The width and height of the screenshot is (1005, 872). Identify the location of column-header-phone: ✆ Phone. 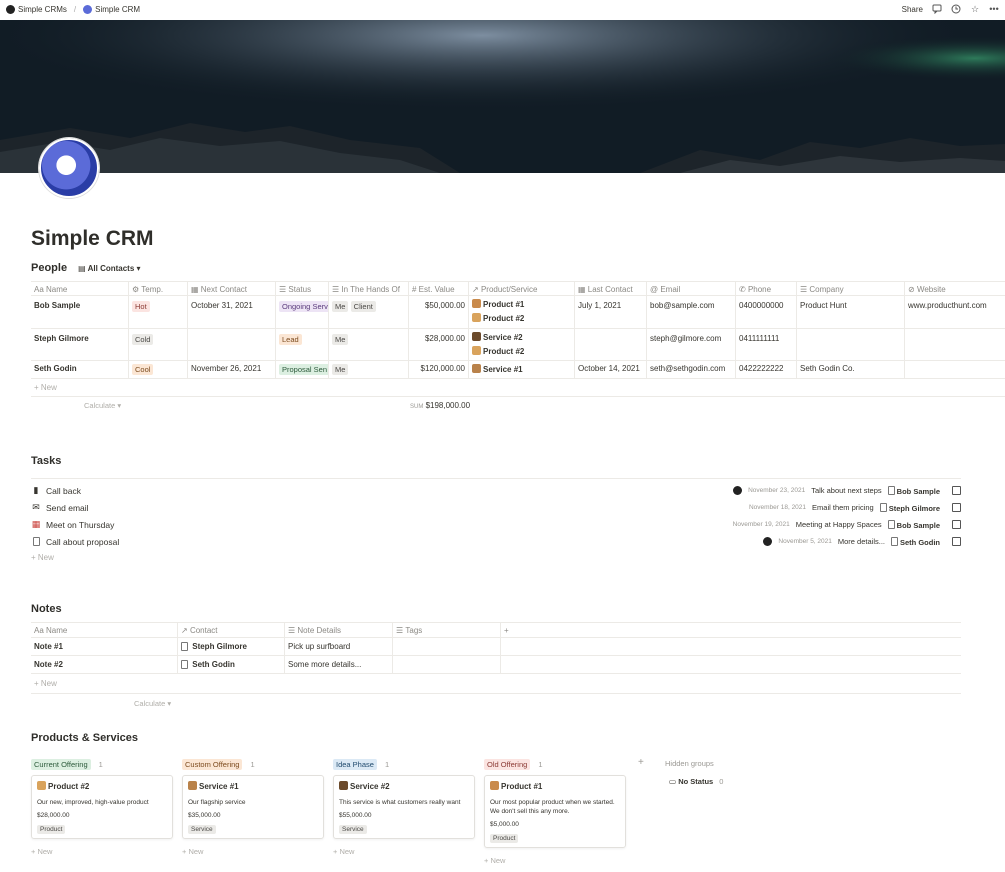
(766, 288).